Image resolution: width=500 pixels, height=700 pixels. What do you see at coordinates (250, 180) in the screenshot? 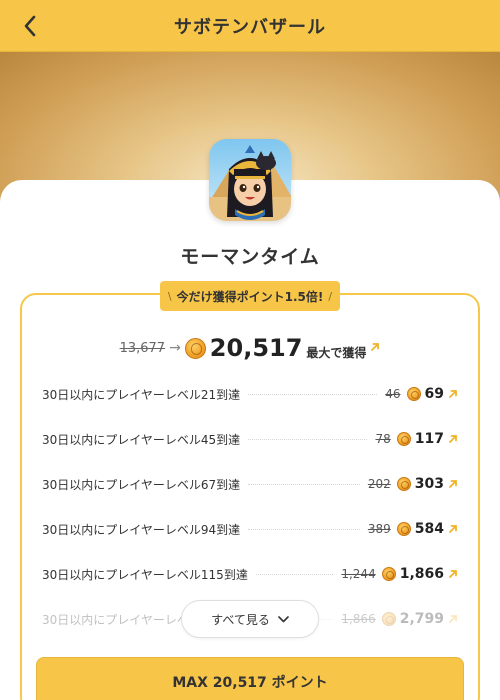
I see `app-icon` at bounding box center [250, 180].